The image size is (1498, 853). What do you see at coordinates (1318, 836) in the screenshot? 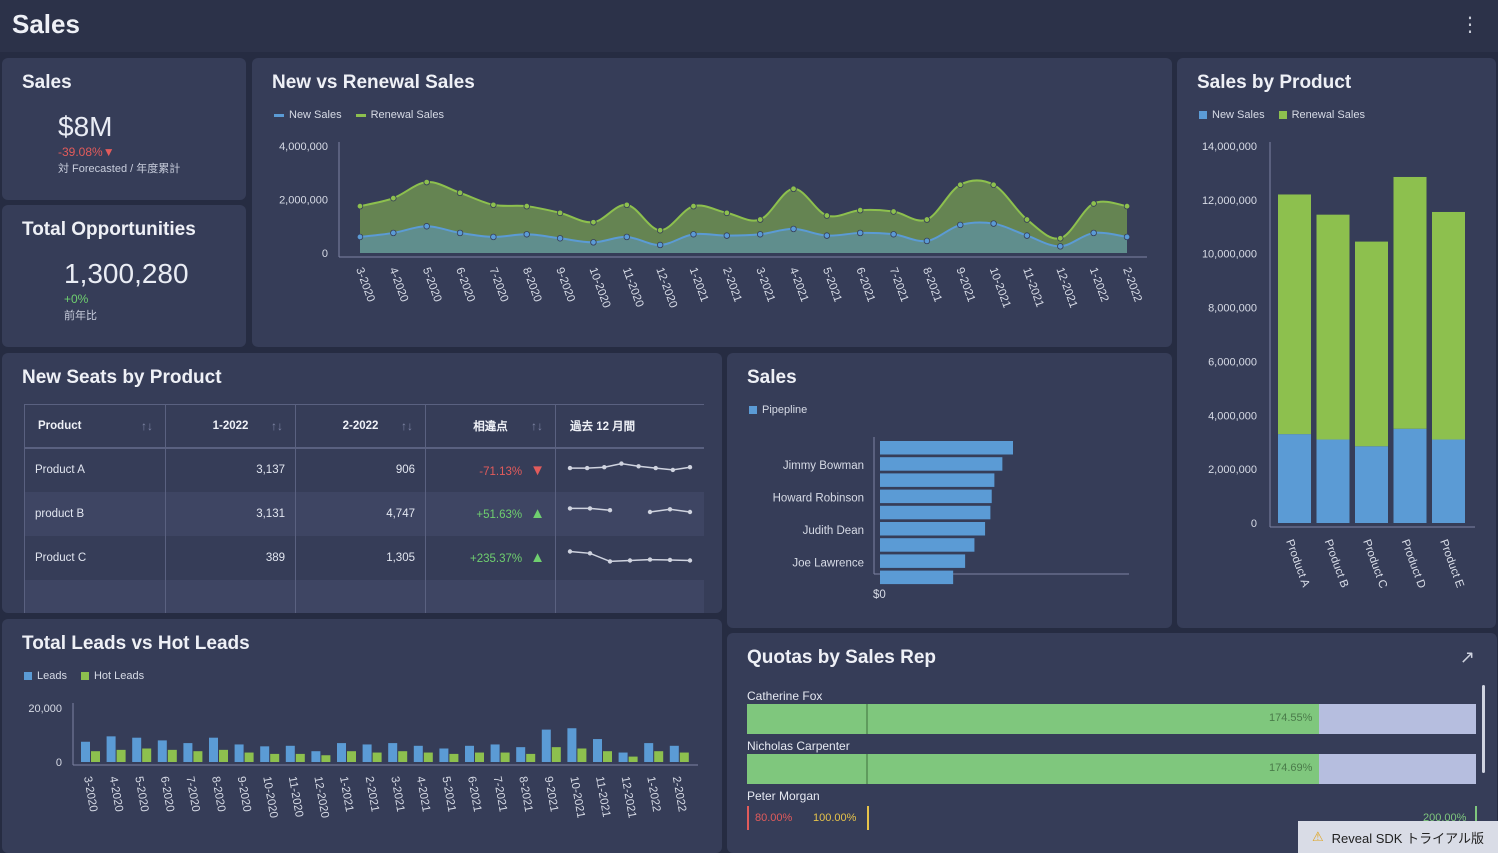
I see `warning-icon: ⚠` at bounding box center [1318, 836].